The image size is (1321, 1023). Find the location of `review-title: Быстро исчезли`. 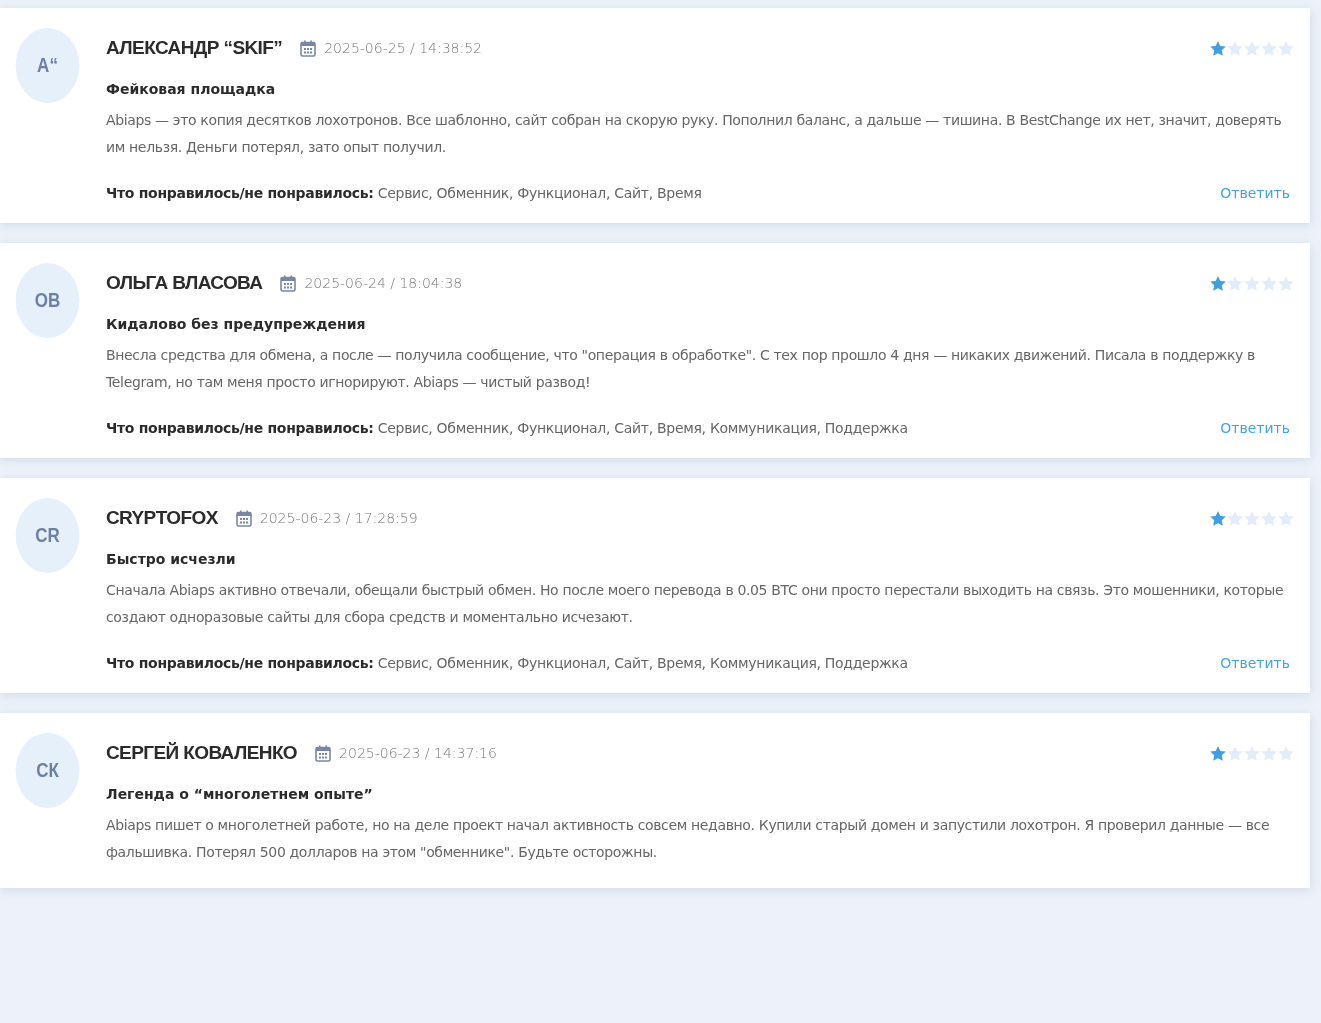

review-title: Быстро исчезли is located at coordinates (171, 559).